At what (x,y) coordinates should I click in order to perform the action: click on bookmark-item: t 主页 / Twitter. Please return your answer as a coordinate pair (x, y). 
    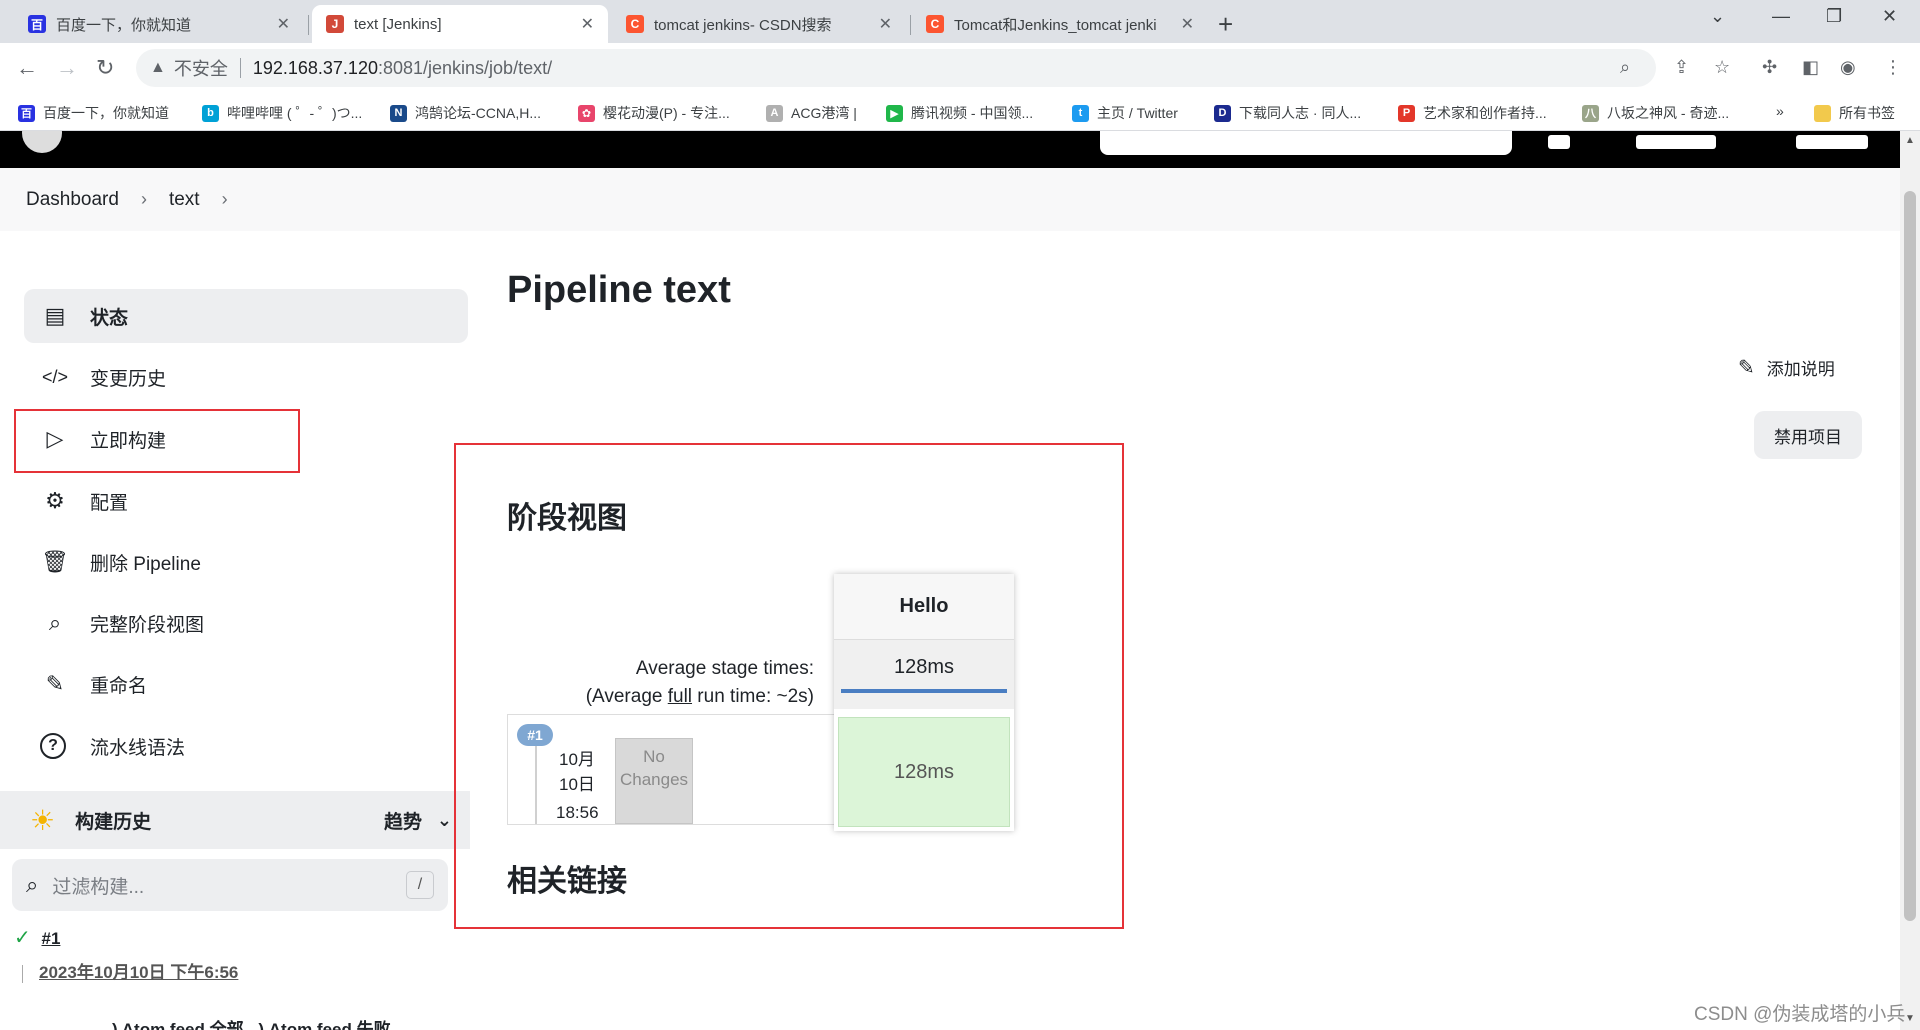
    Looking at the image, I should click on (1125, 113).